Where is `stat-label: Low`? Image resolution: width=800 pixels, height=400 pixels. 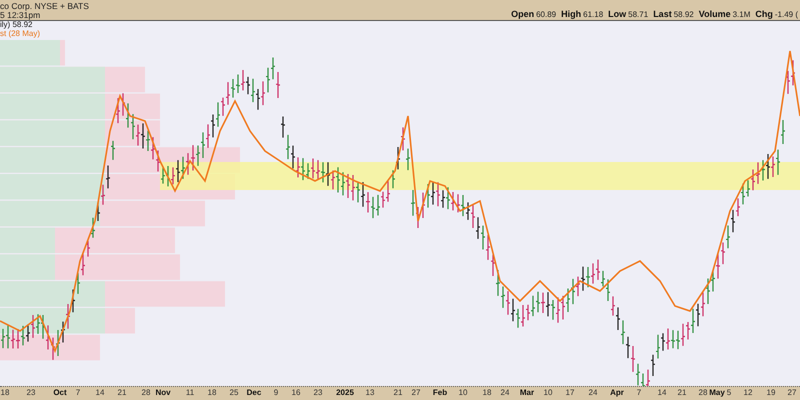 stat-label: Low is located at coordinates (617, 14).